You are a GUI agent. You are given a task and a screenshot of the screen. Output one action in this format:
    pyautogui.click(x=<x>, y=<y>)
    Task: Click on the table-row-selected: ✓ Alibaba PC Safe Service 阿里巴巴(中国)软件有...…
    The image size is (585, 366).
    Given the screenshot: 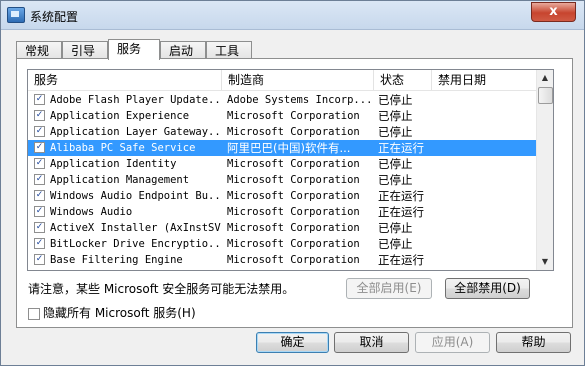 What is the action you would take?
    pyautogui.click(x=282, y=148)
    